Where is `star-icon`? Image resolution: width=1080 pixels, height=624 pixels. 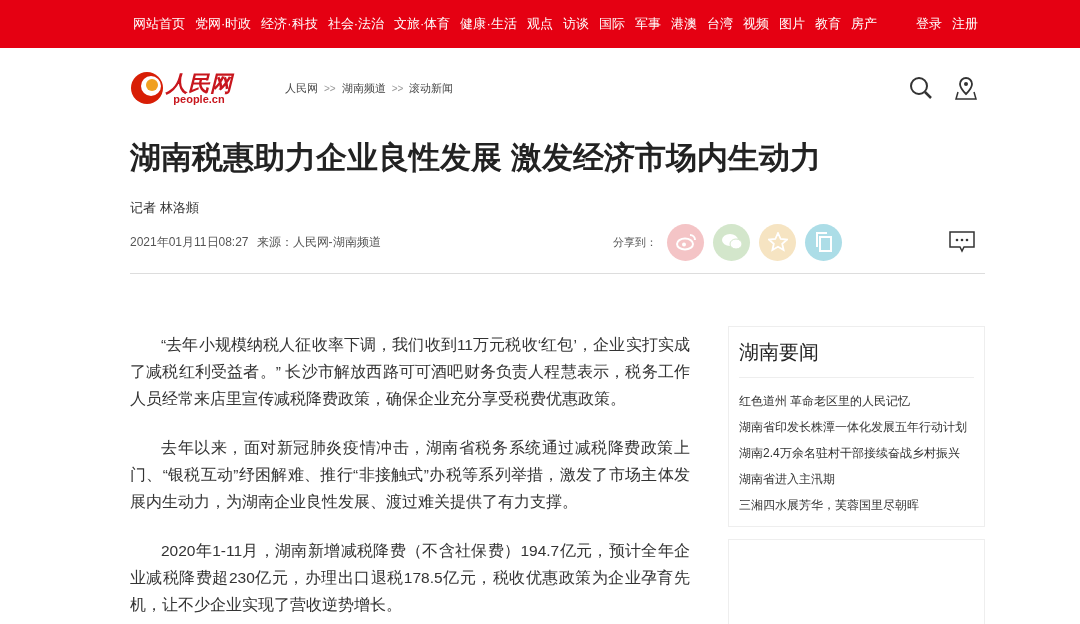
star-icon is located at coordinates (777, 242).